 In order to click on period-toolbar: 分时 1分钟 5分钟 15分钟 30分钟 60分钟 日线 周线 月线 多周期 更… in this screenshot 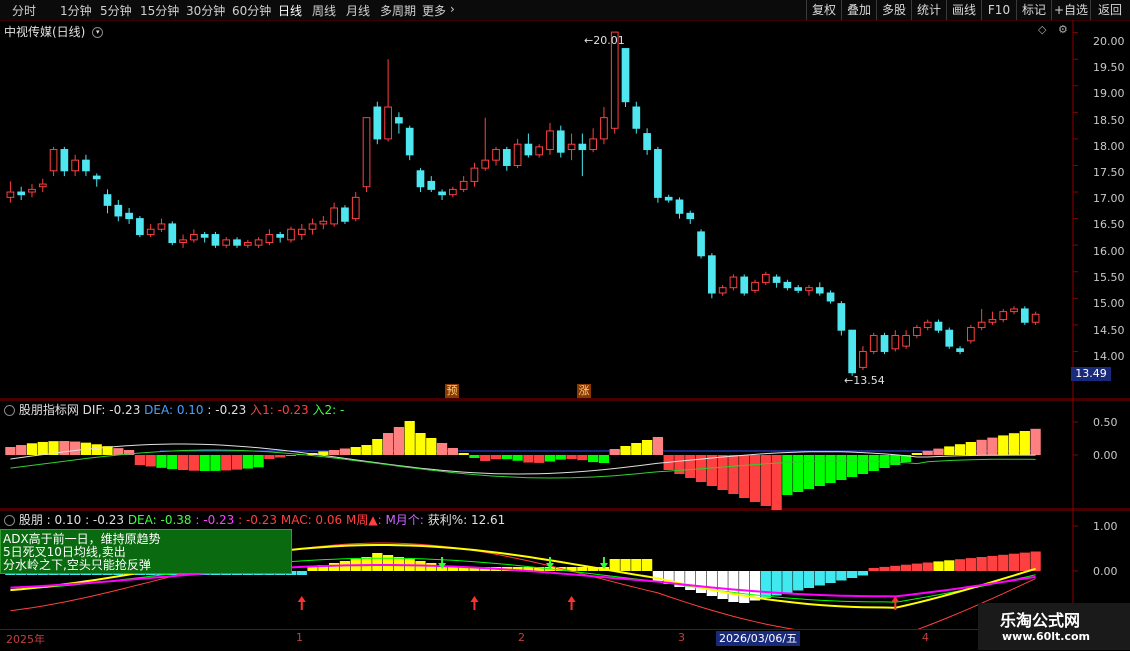, I will do `click(565, 10)`.